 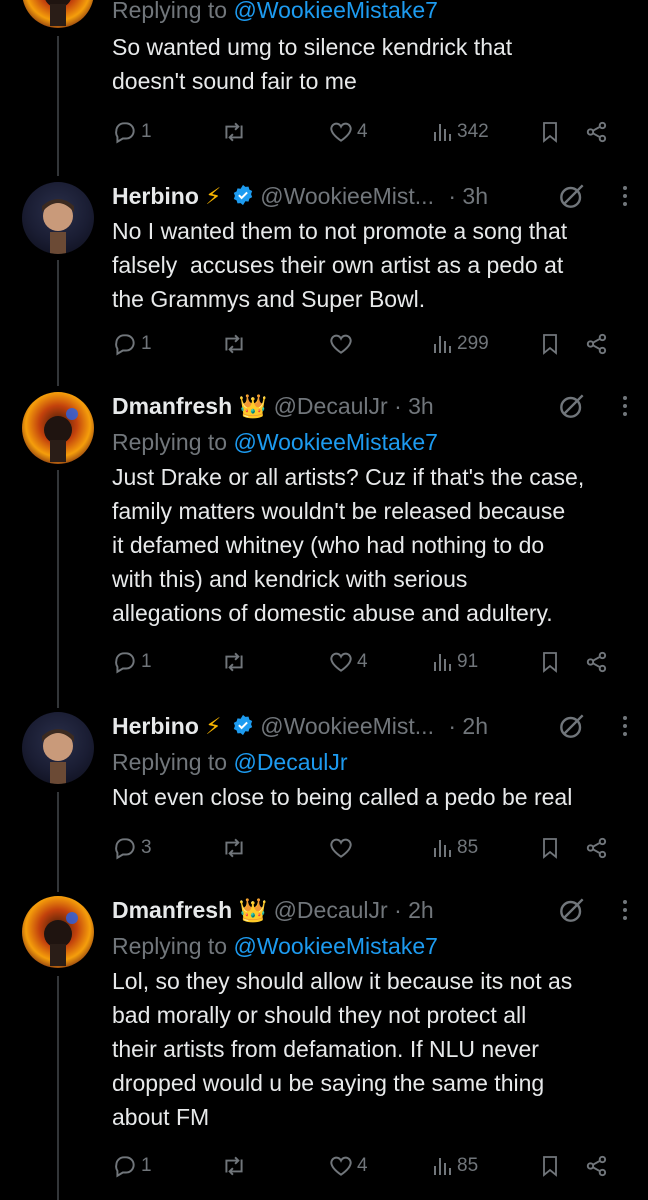 I want to click on tweet-header: Herbino ⚡ @WookieeMist... · 2h, so click(x=370, y=726).